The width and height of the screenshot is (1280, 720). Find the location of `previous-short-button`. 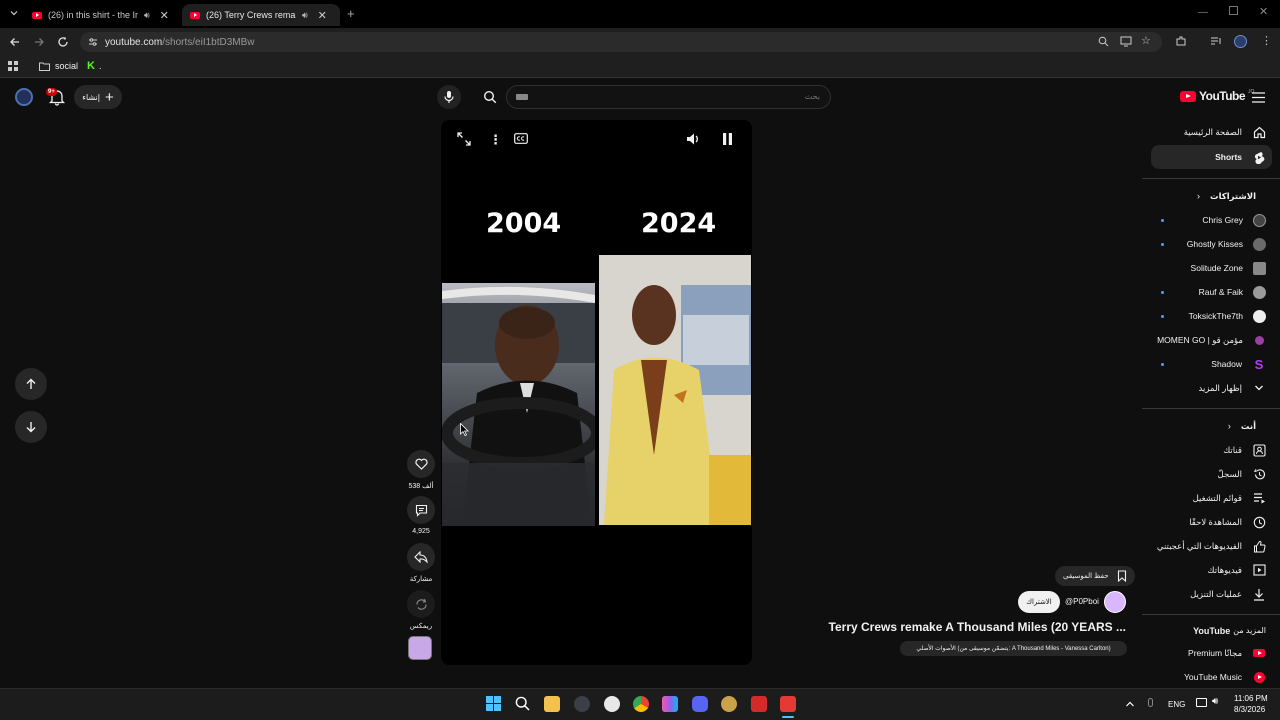

previous-short-button is located at coordinates (31, 384).